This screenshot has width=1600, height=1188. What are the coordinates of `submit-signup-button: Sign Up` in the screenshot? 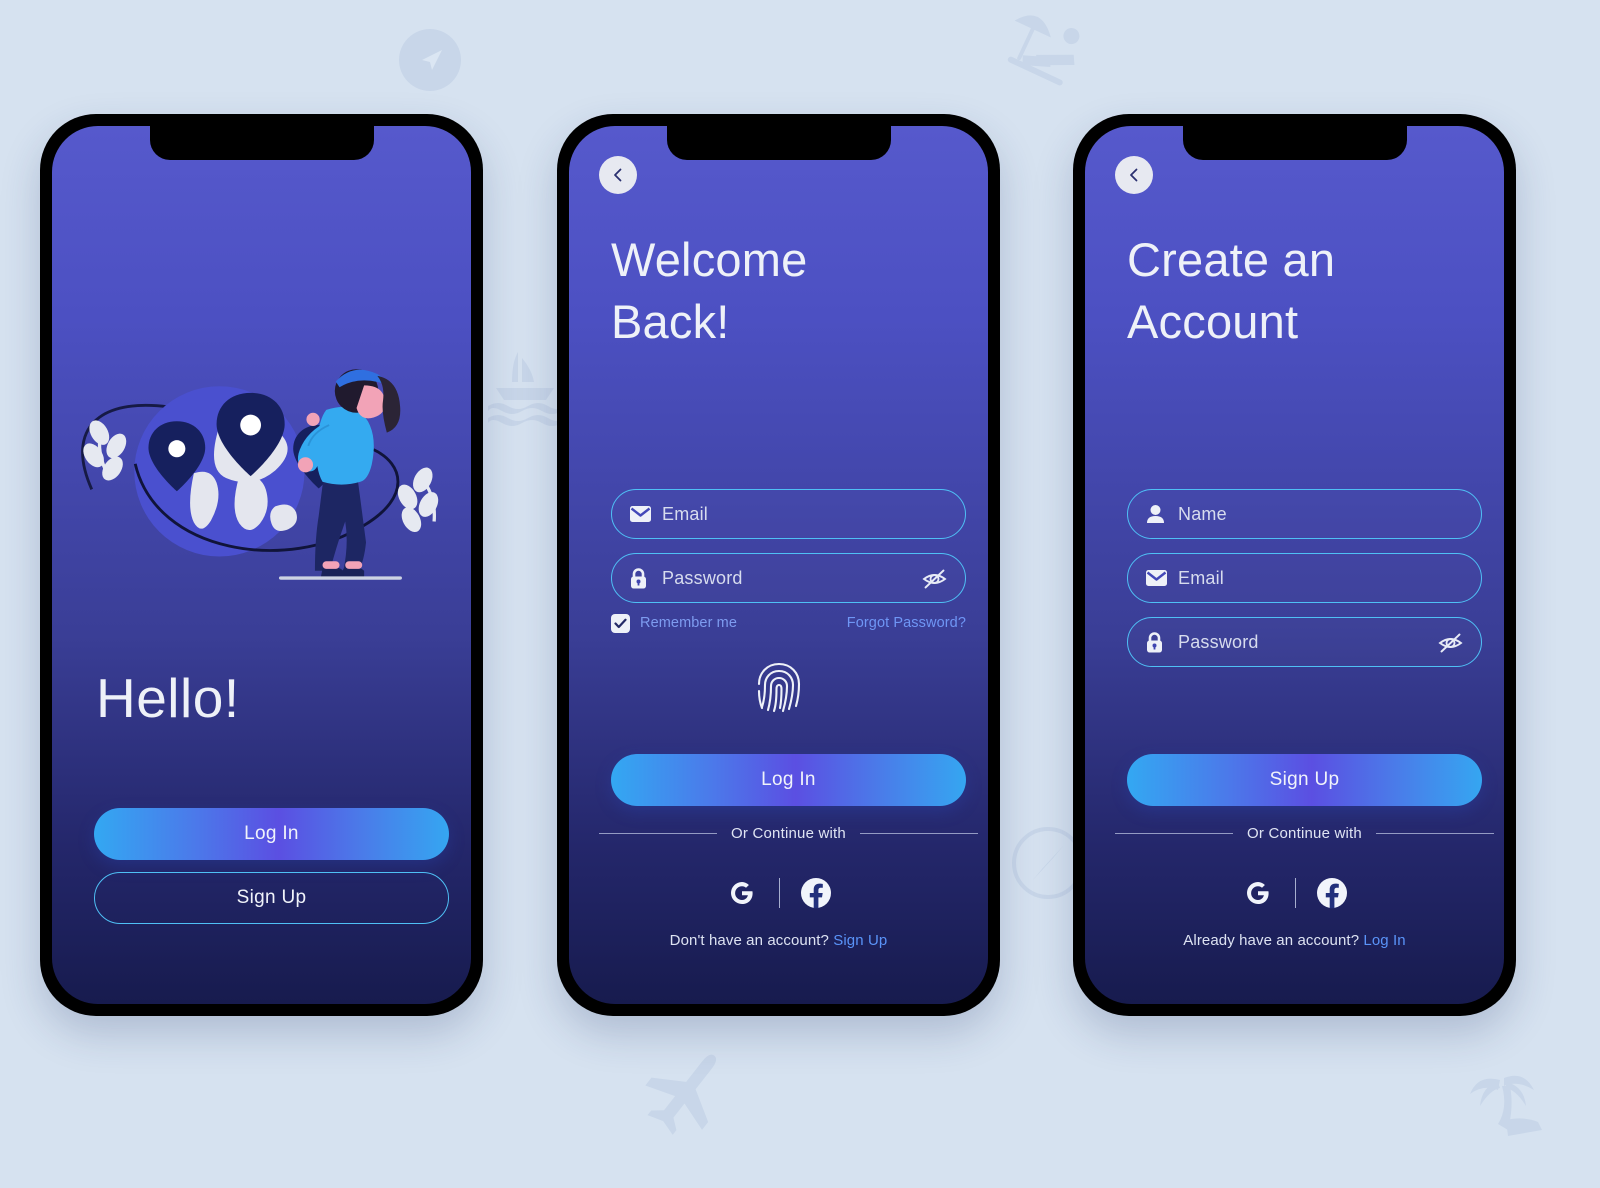 It's located at (1304, 780).